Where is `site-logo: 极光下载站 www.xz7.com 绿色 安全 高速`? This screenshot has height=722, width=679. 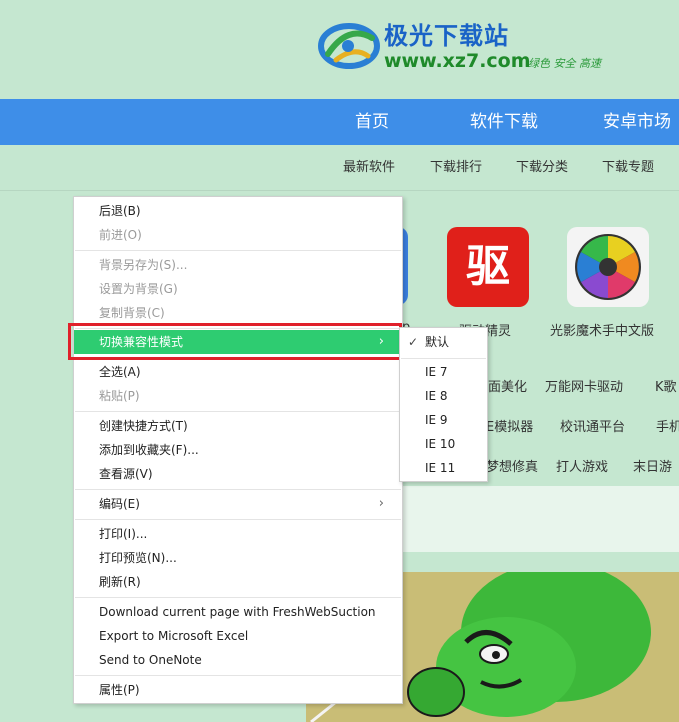 site-logo: 极光下载站 www.xz7.com 绿色 安全 高速 is located at coordinates (483, 49).